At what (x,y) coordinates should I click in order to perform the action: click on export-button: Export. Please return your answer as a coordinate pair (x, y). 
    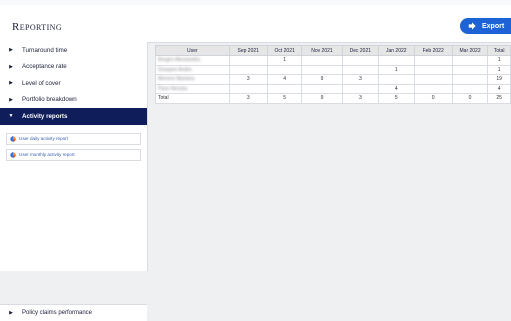
    Looking at the image, I should click on (485, 26).